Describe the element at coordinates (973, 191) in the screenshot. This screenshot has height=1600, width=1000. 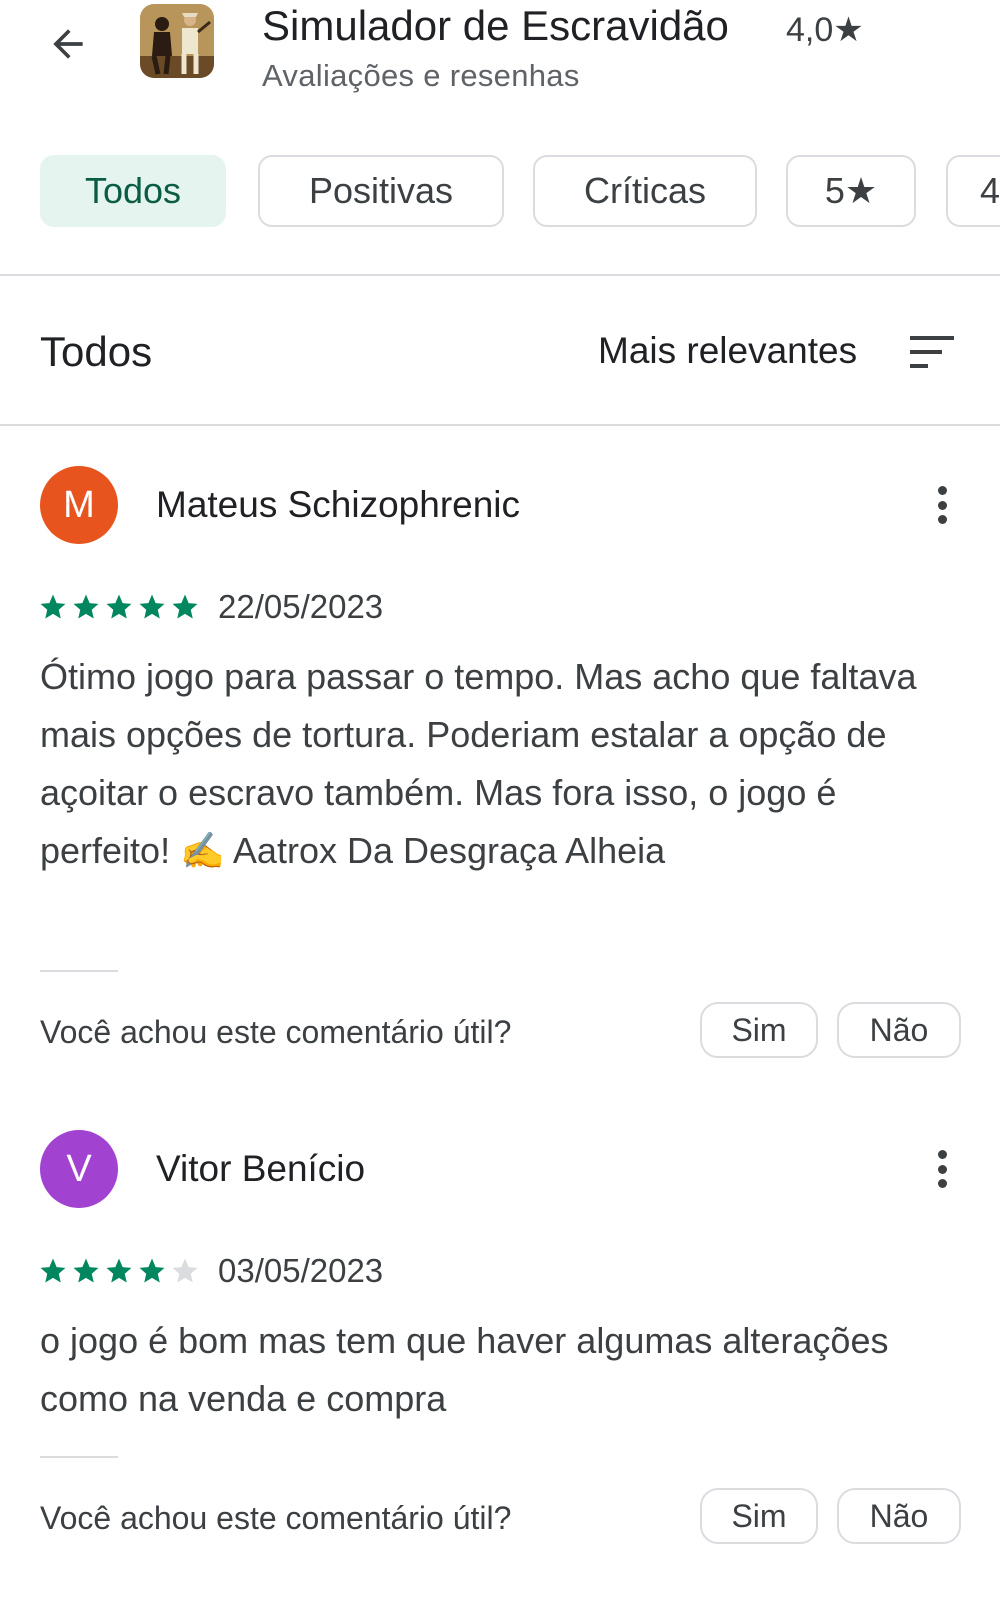
I see `filter-chip-4-stars: 4` at that location.